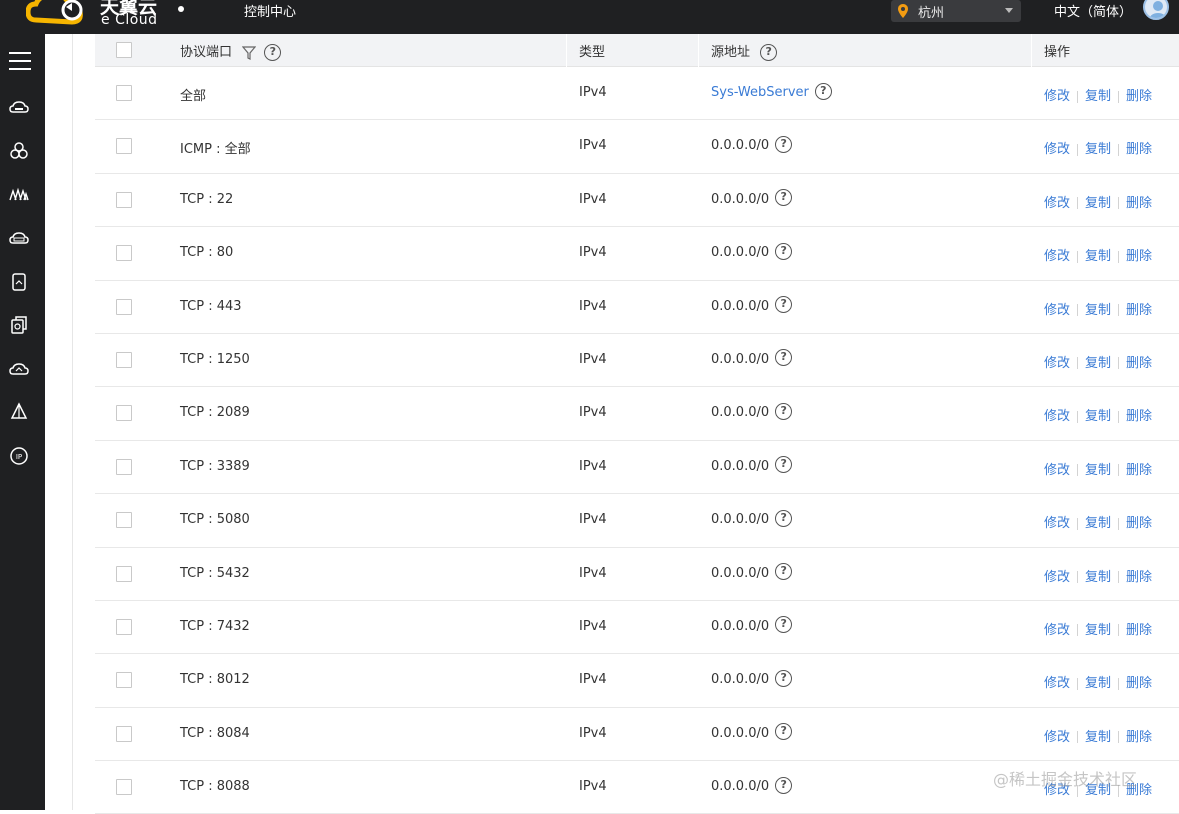 This screenshot has width=1179, height=814. What do you see at coordinates (752, 358) in the screenshot?
I see `source-cell: 0.0.0.0/0?` at bounding box center [752, 358].